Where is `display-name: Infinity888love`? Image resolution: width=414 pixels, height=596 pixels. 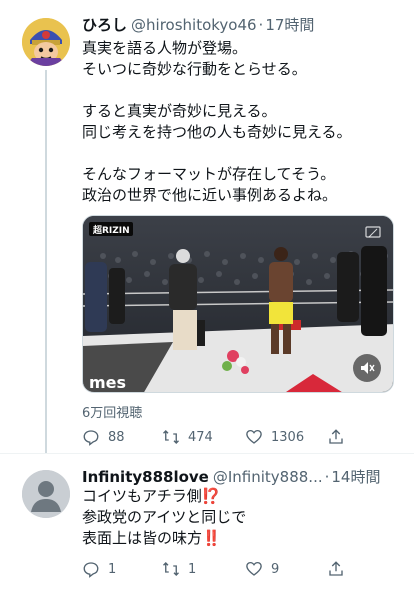 display-name: Infinity888love is located at coordinates (145, 477).